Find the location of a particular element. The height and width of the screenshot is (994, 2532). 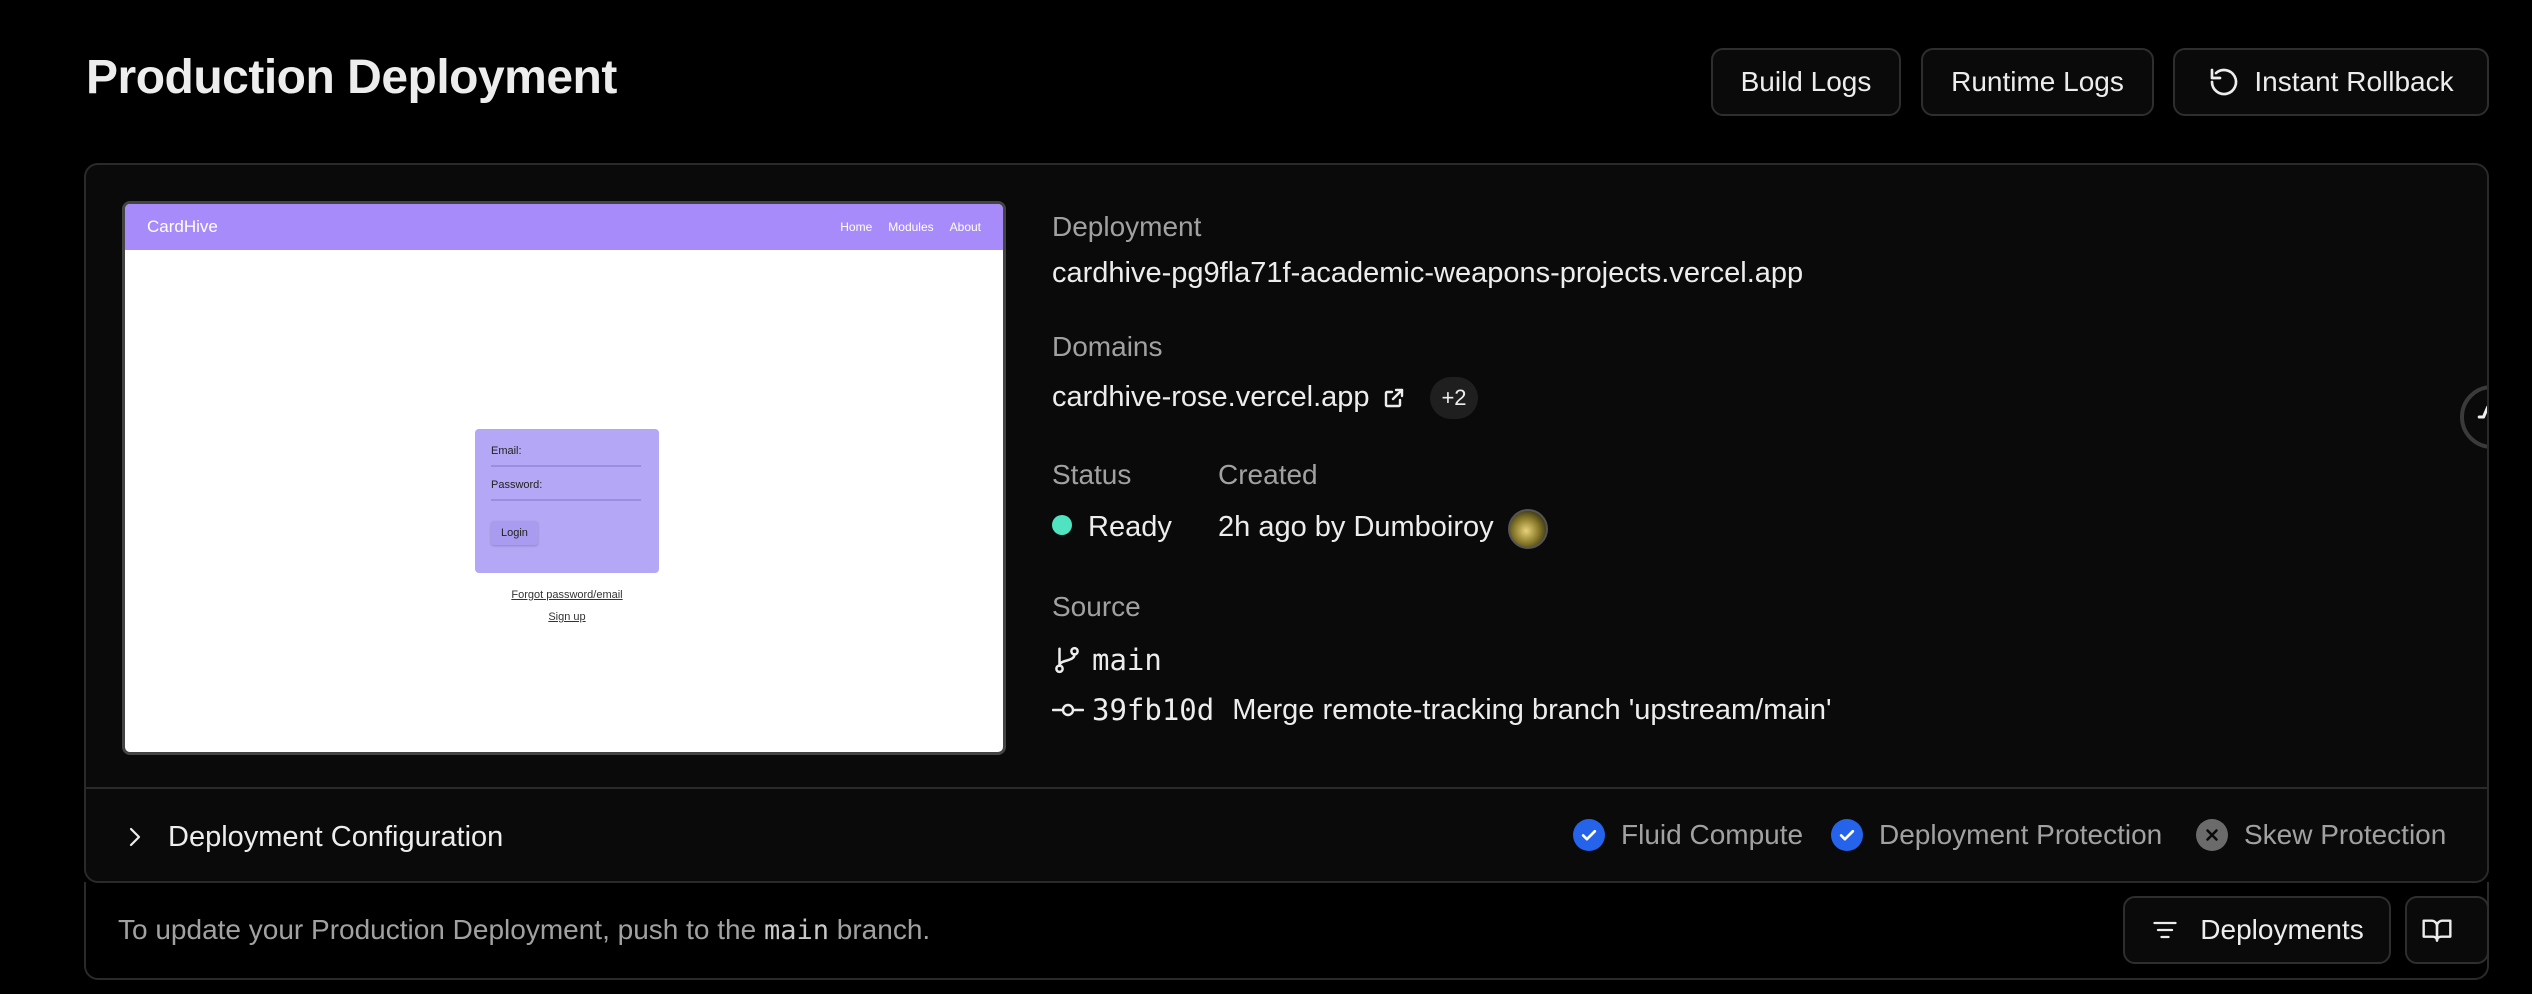

source-branch: main is located at coordinates (1107, 660).